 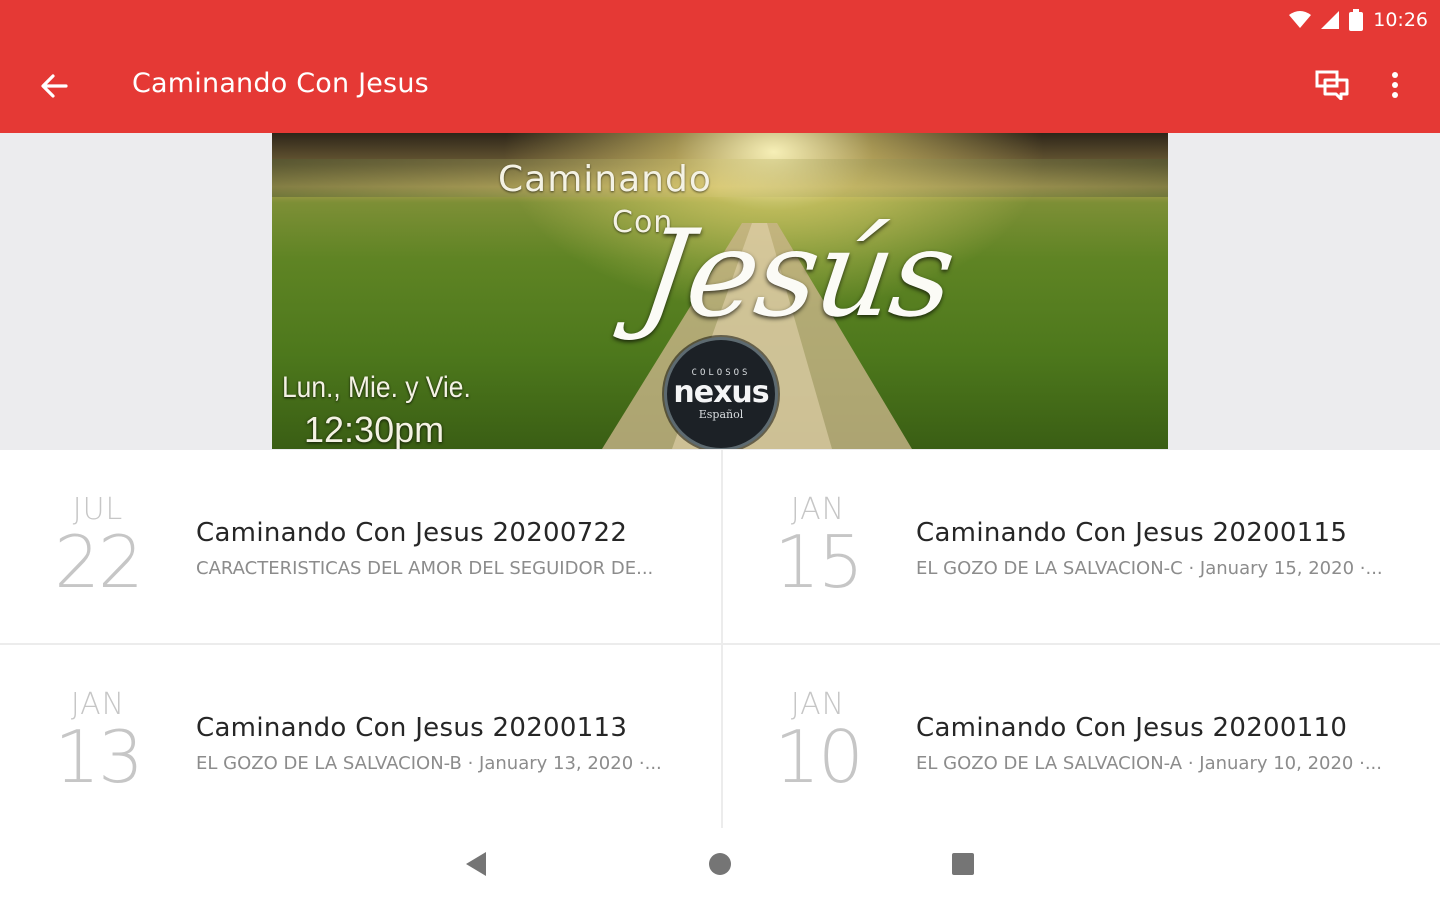 What do you see at coordinates (412, 728) in the screenshot?
I see `episode-title: Caminando Con Jesus 20200113` at bounding box center [412, 728].